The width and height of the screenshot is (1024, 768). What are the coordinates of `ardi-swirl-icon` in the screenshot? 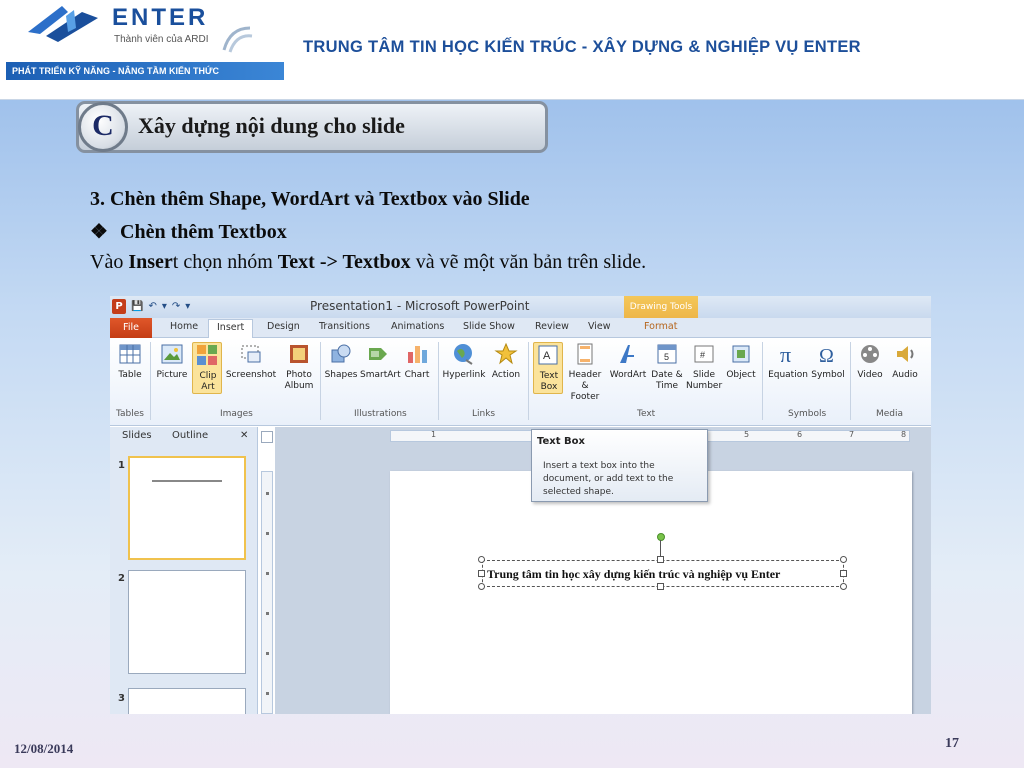 It's located at (237, 39).